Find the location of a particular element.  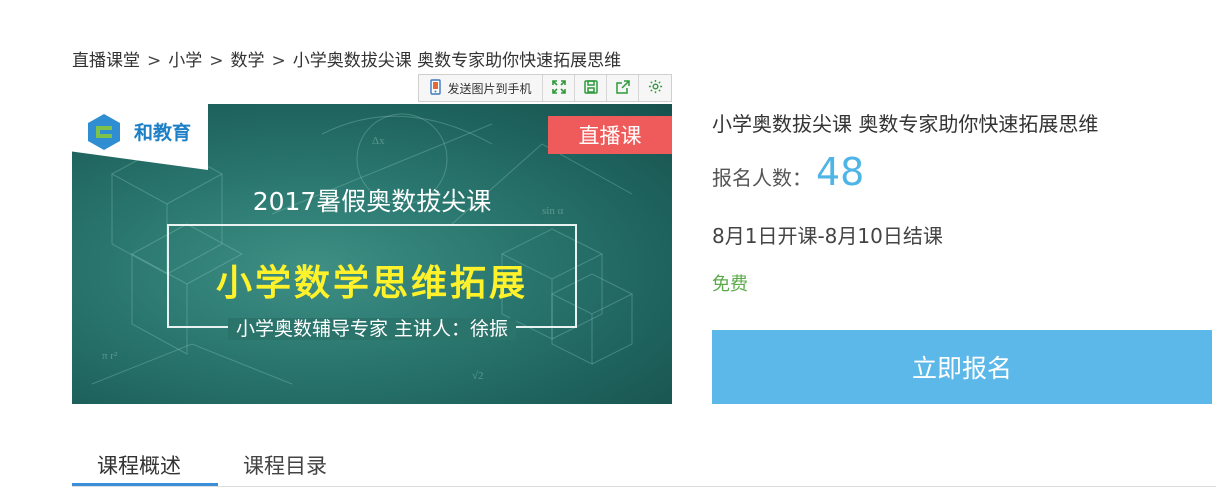

send-to-phone-label: 发送图片到手机 is located at coordinates (489, 88).